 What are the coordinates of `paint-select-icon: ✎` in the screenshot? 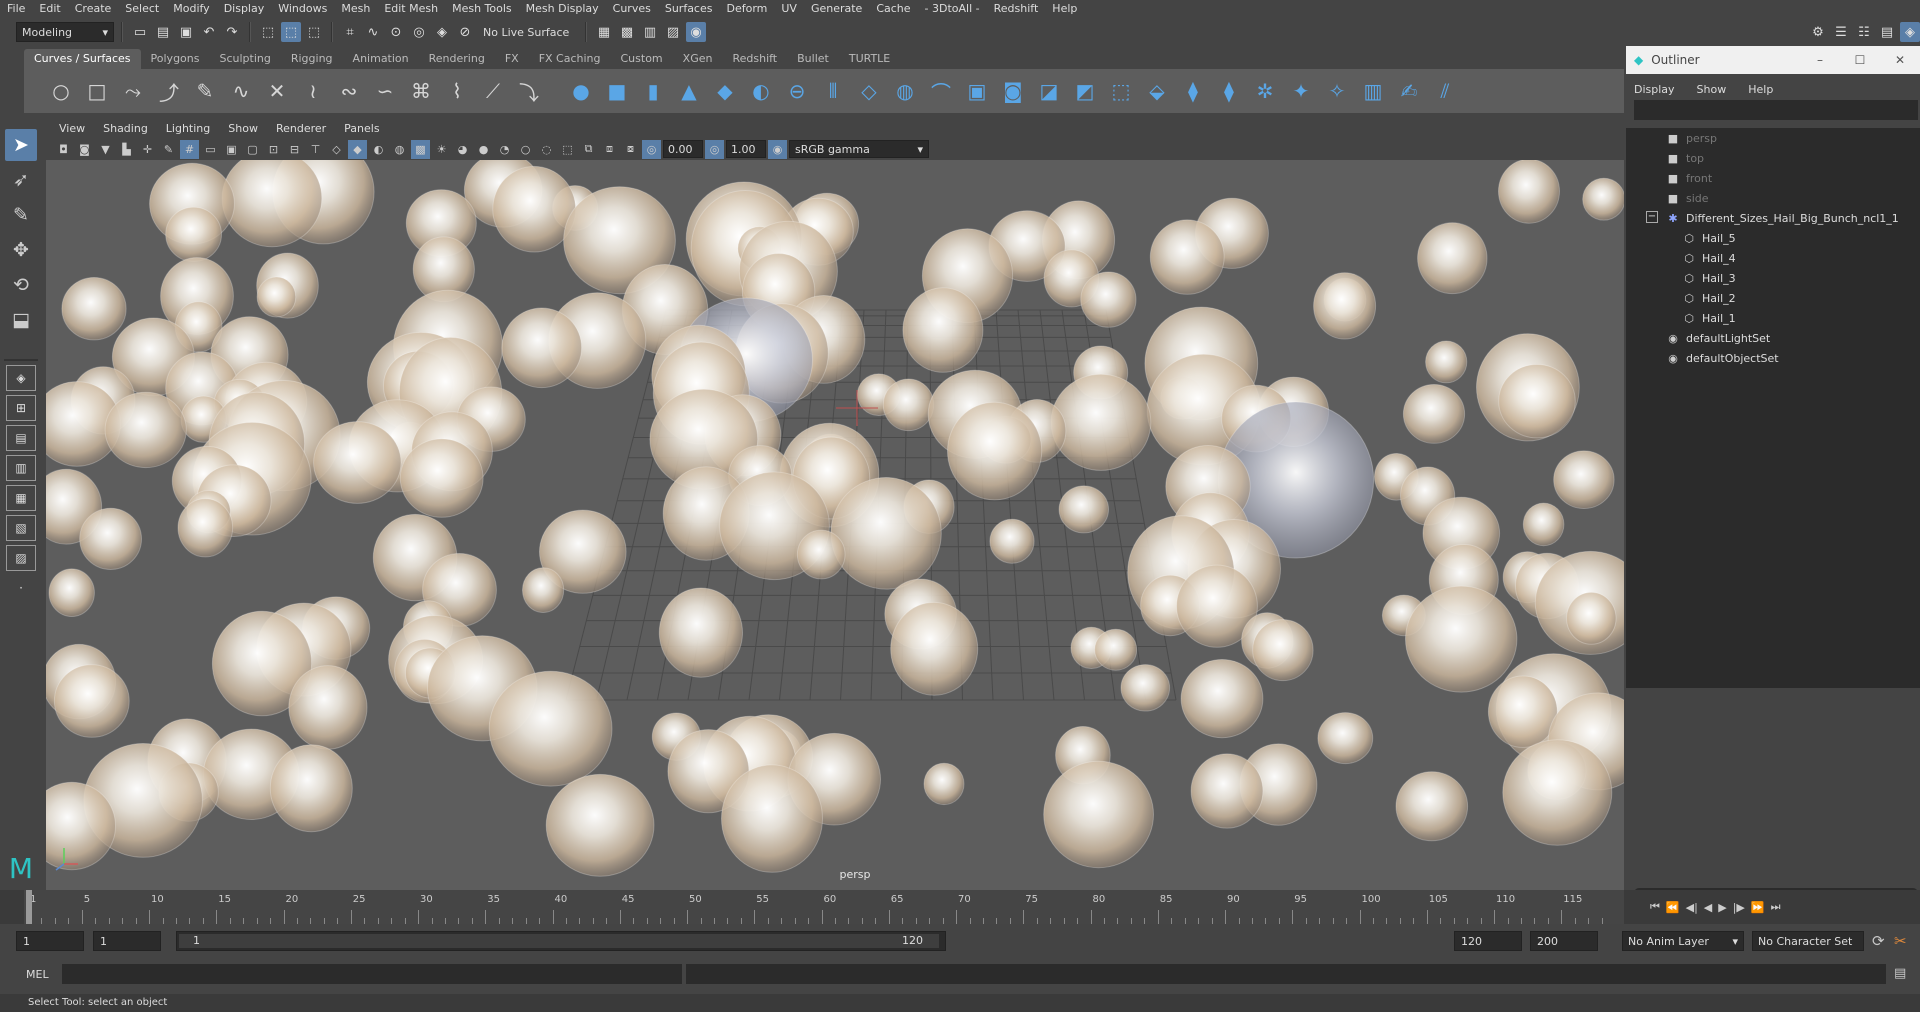 It's located at (21, 215).